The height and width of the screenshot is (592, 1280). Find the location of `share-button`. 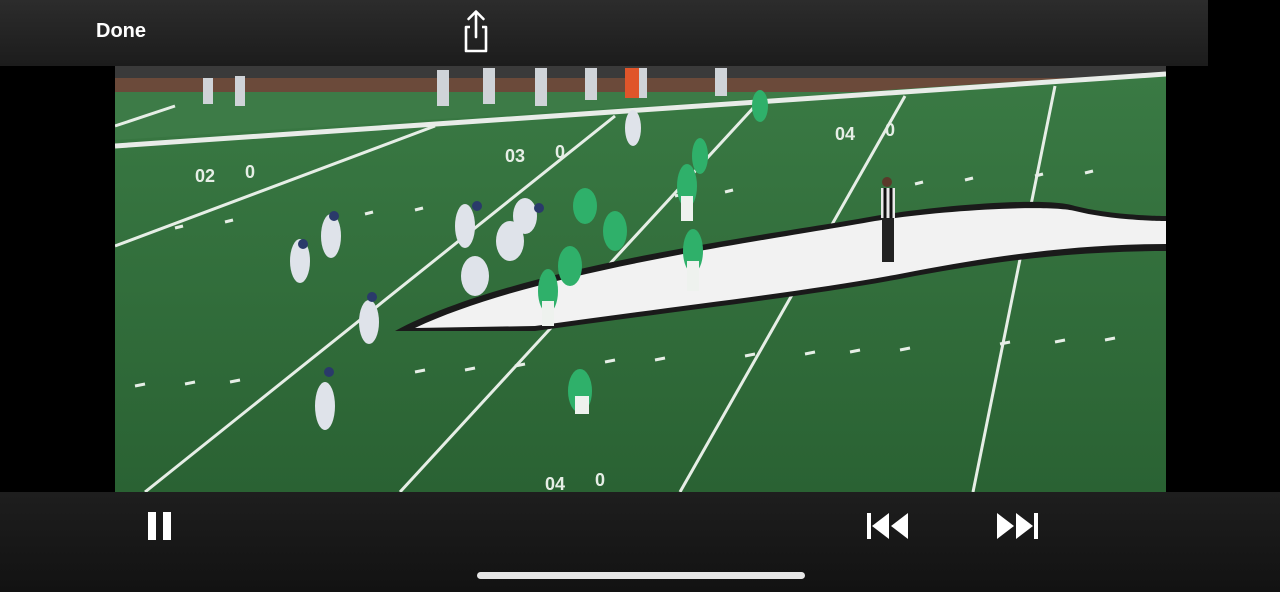

share-button is located at coordinates (476, 31).